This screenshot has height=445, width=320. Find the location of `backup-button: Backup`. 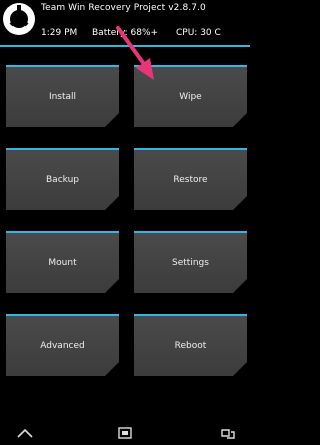

backup-button: Backup is located at coordinates (62, 179).